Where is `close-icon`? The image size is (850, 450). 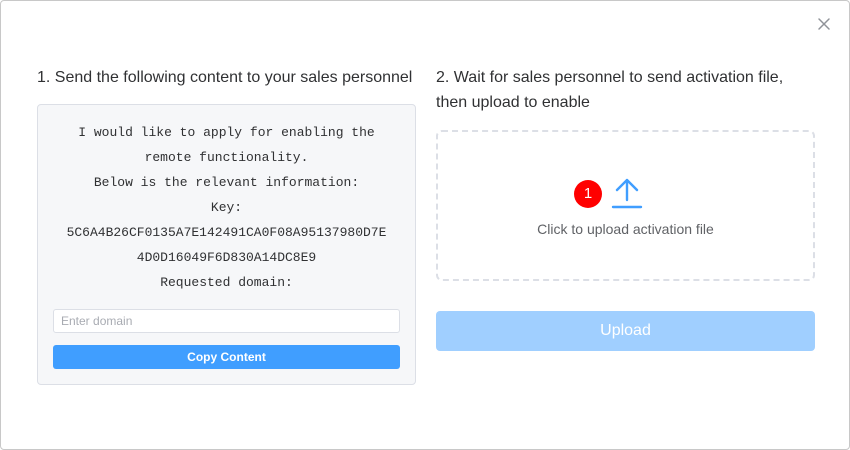
close-icon is located at coordinates (824, 24).